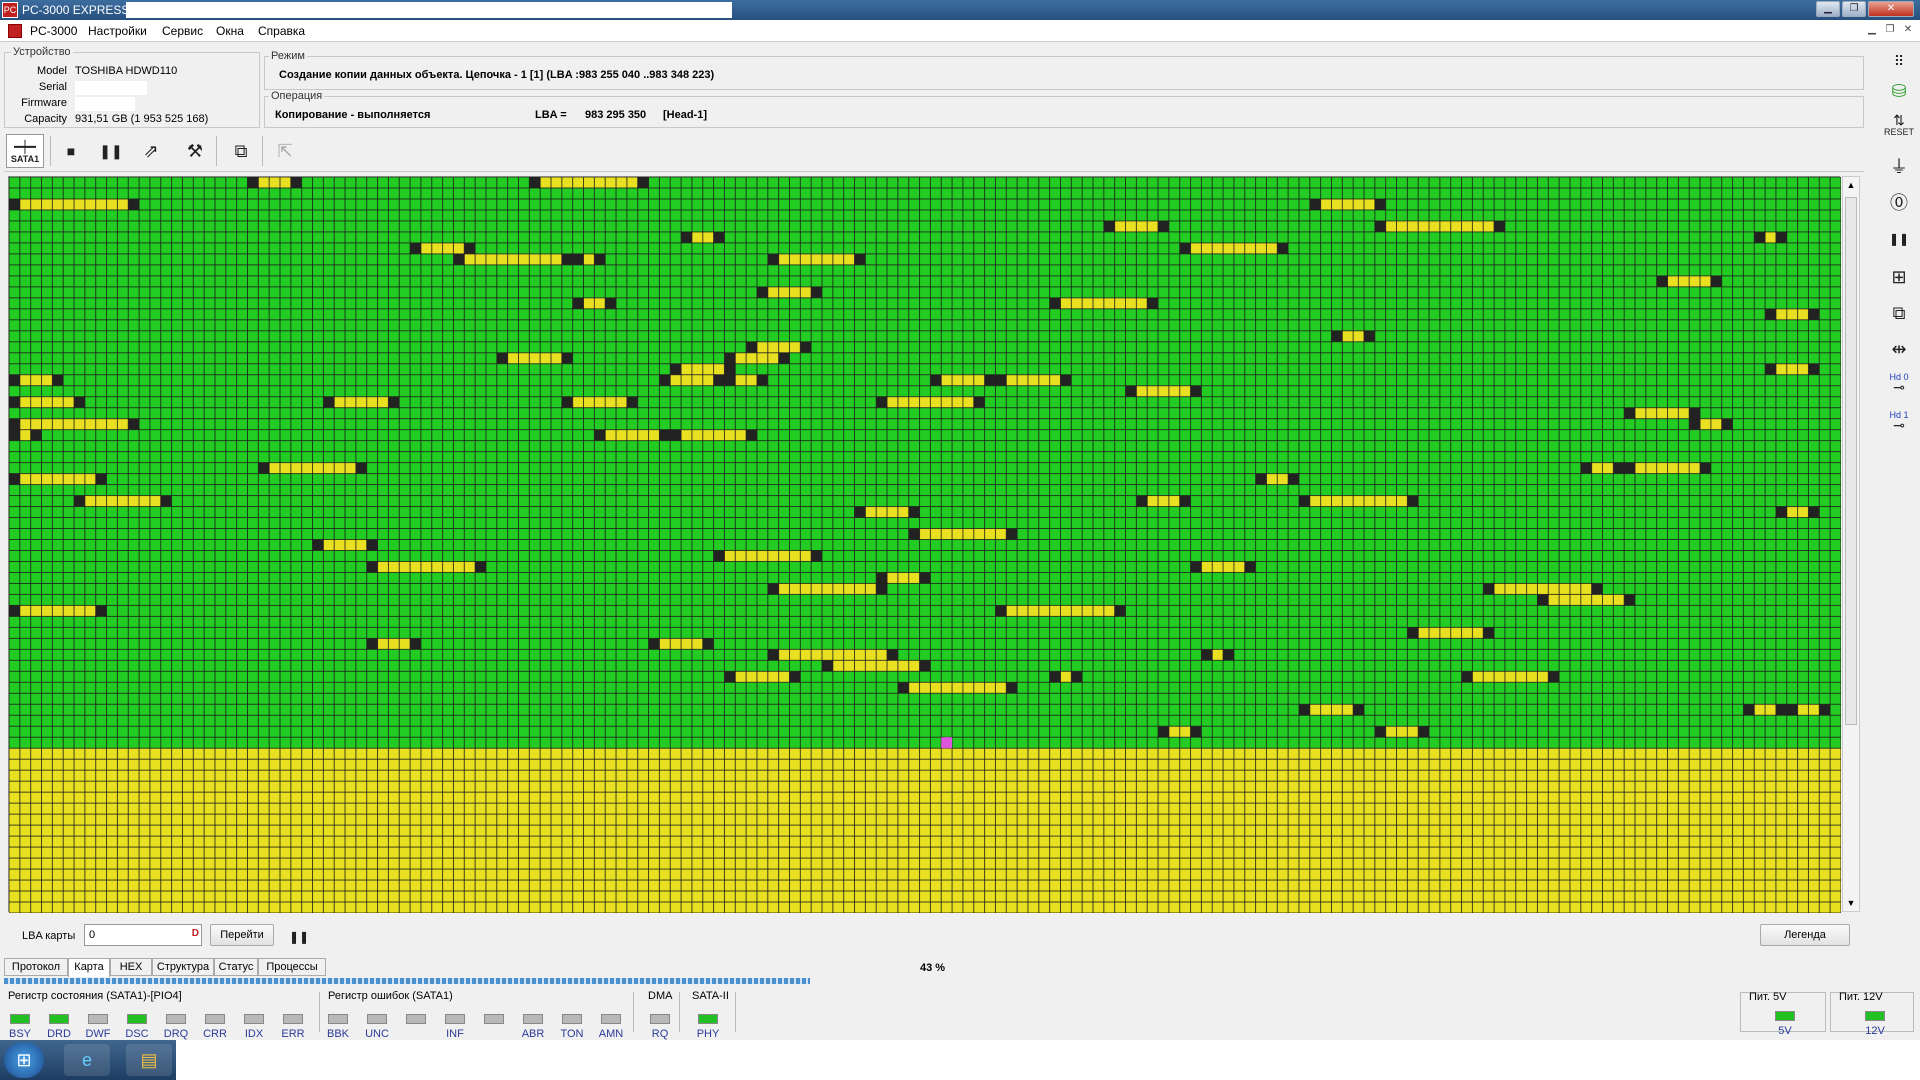 The width and height of the screenshot is (1920, 1080). I want to click on sata-title: SATA-II, so click(710, 996).